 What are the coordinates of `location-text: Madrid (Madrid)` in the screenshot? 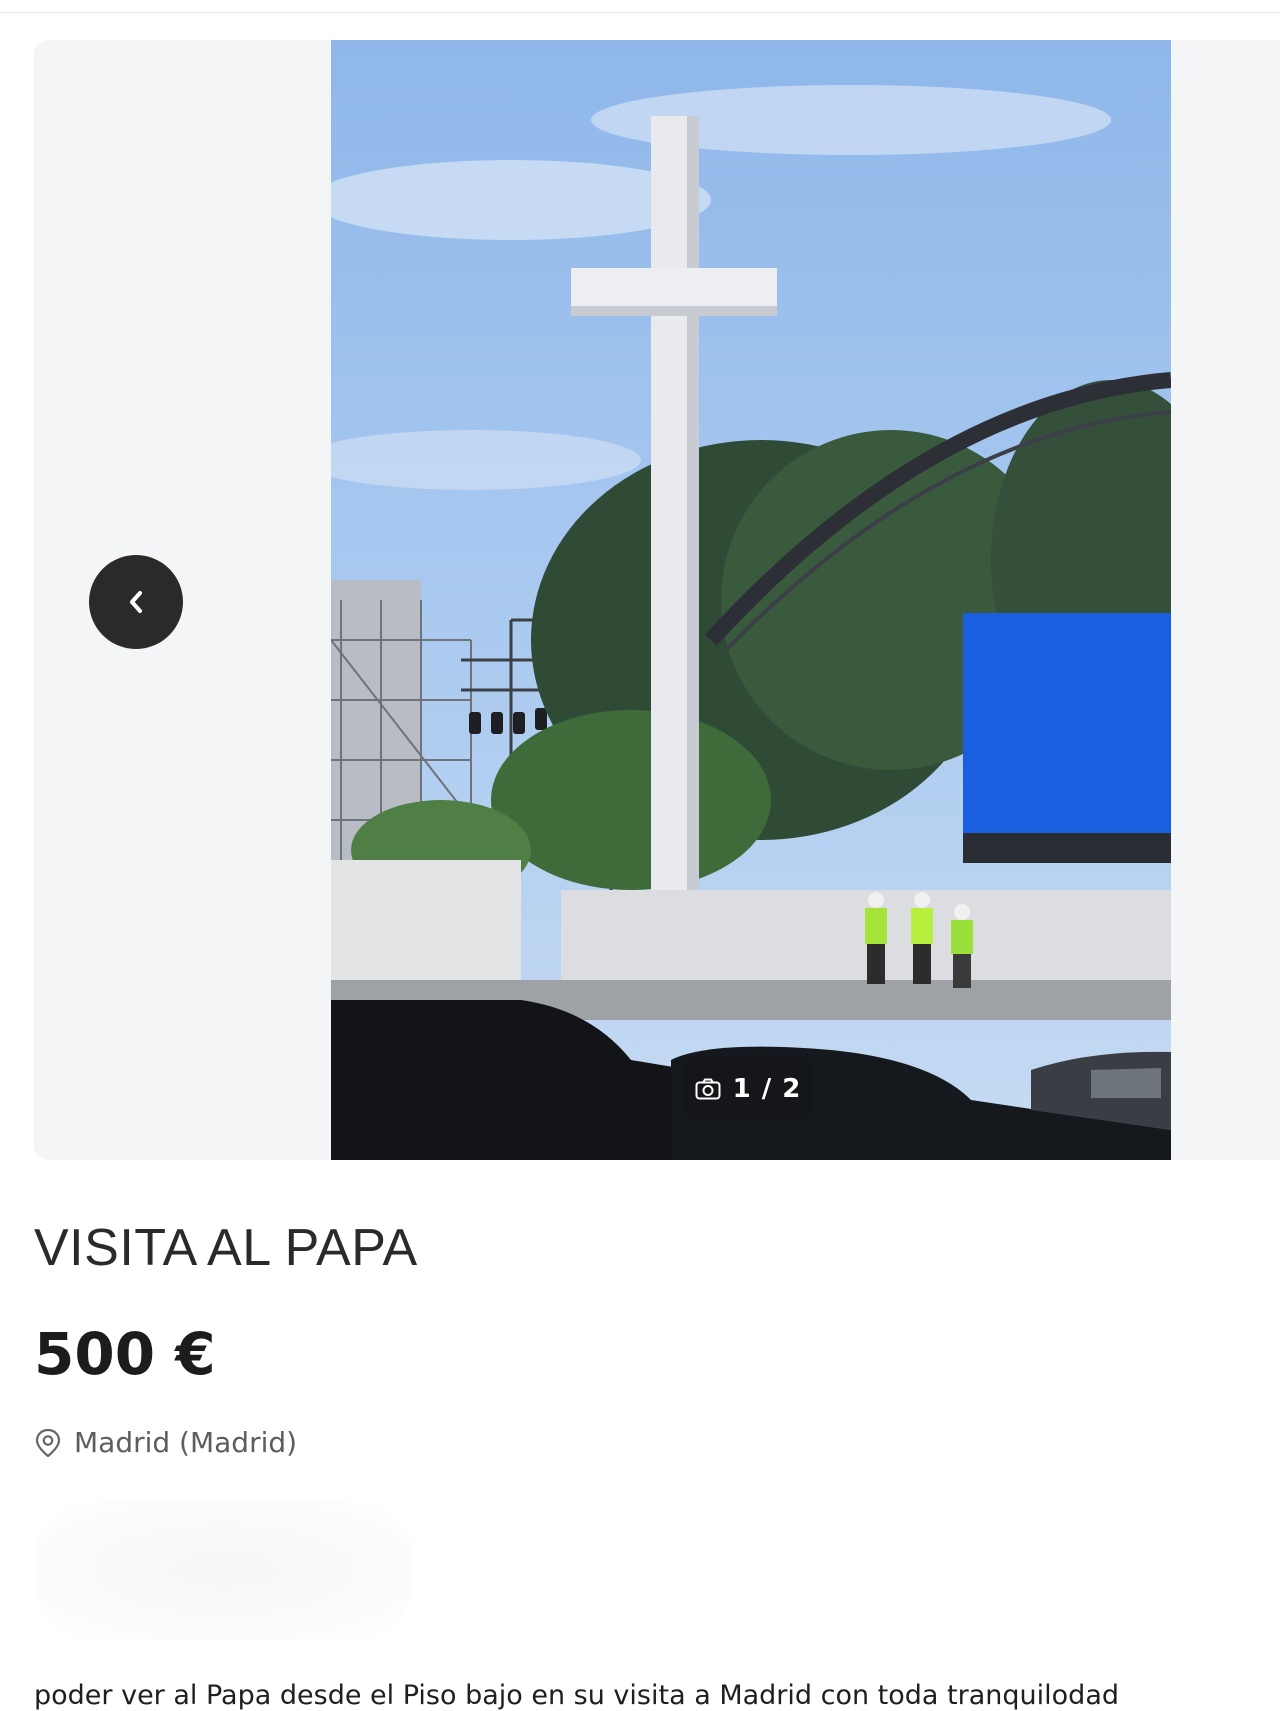 It's located at (186, 1442).